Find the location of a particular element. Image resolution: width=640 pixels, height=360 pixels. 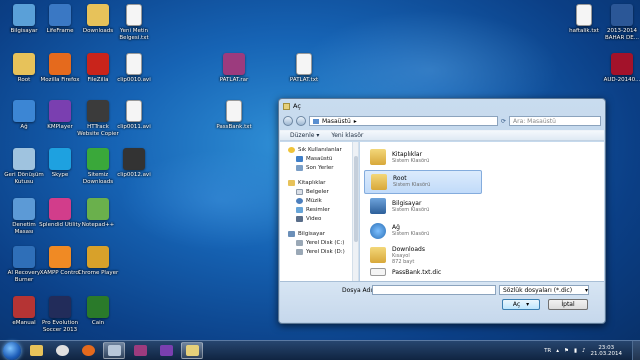

desktop-icon: Chrome Player is located at coordinates (98, 261).